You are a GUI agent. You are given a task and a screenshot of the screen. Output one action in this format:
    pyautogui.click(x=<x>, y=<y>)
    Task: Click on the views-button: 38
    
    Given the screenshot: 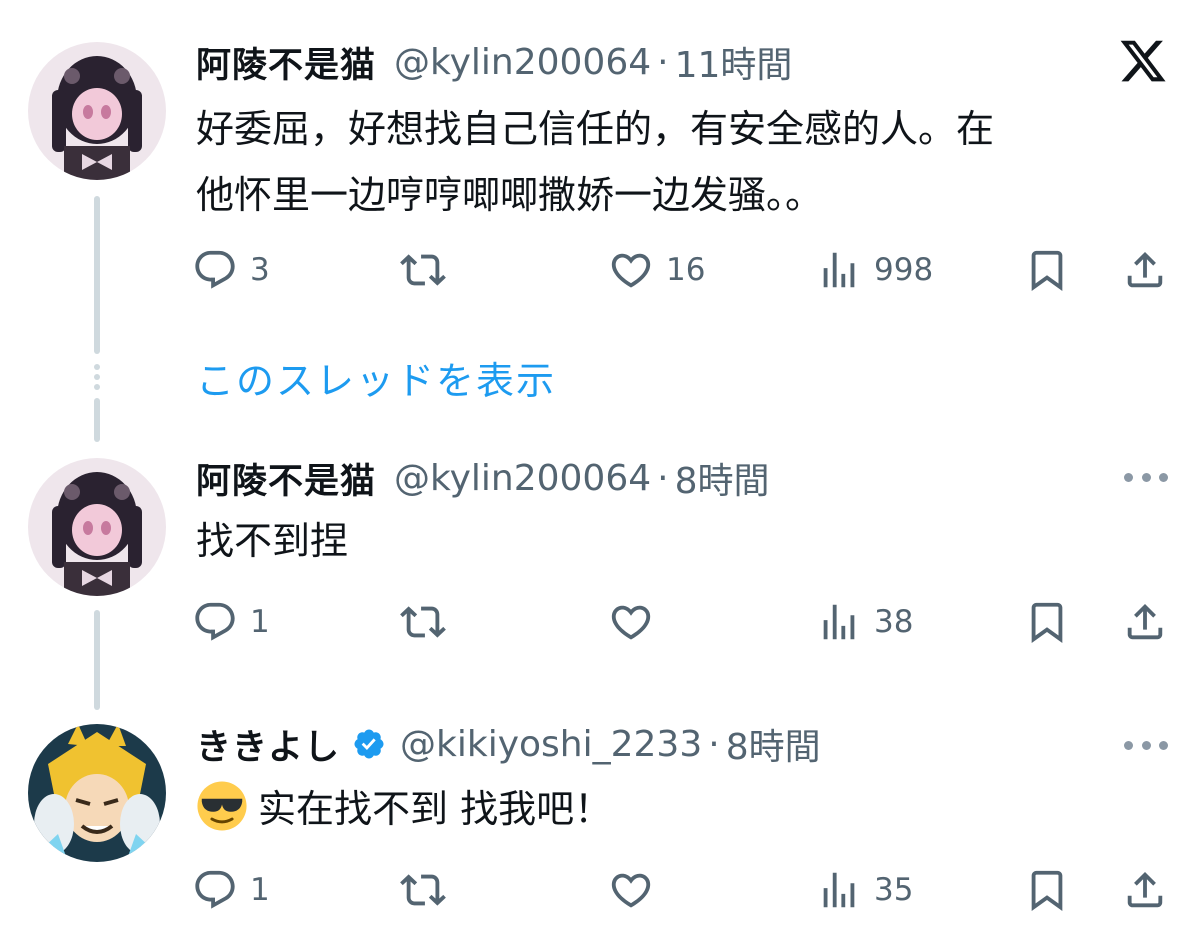 What is the action you would take?
    pyautogui.click(x=864, y=622)
    